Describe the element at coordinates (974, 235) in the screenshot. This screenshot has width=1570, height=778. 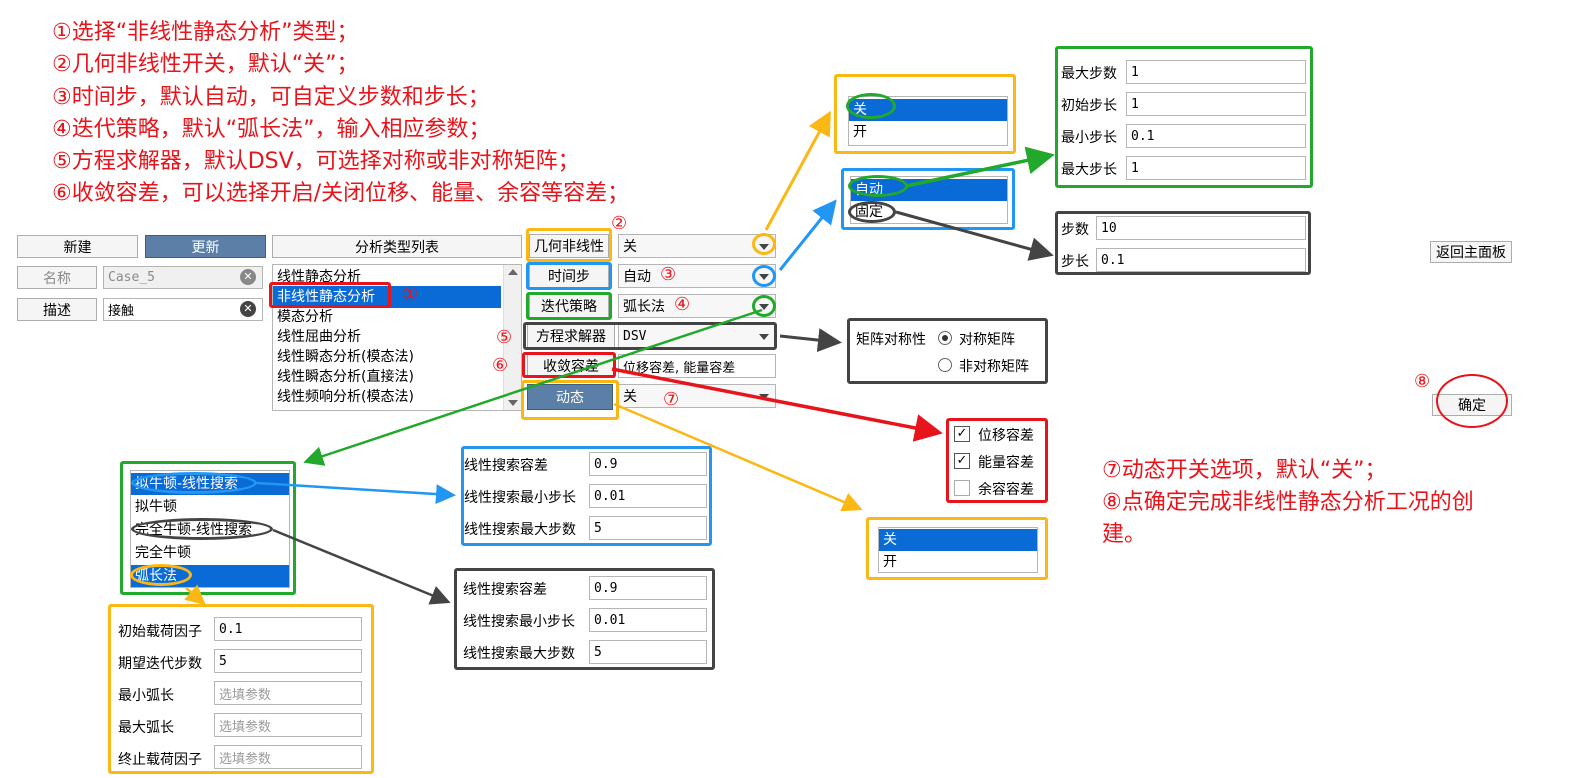
I see `arrow-fixed-to-params` at that location.